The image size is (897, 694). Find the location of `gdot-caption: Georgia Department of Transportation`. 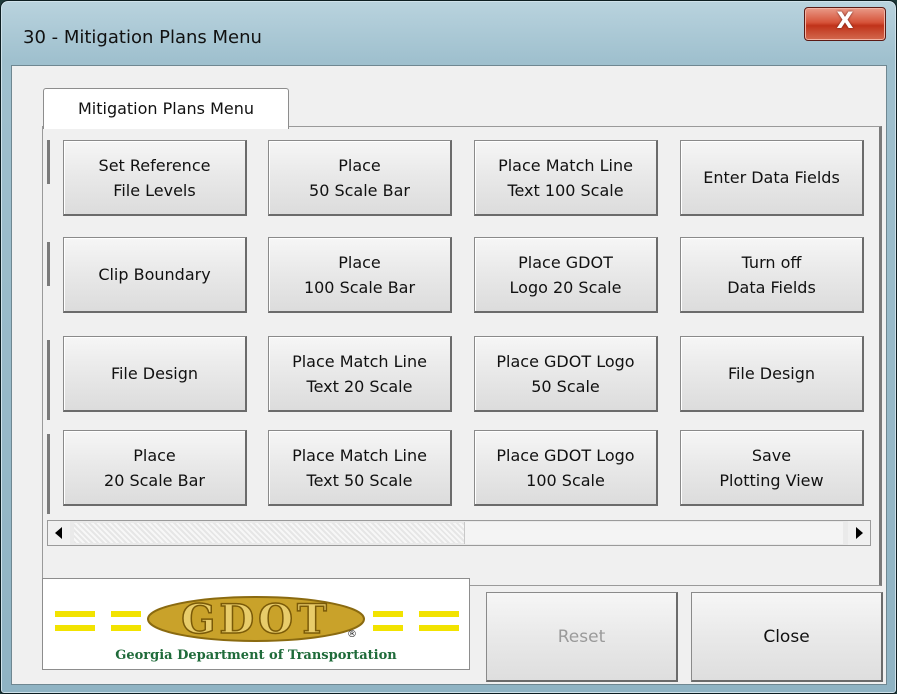

gdot-caption: Georgia Department of Transportation is located at coordinates (256, 655).